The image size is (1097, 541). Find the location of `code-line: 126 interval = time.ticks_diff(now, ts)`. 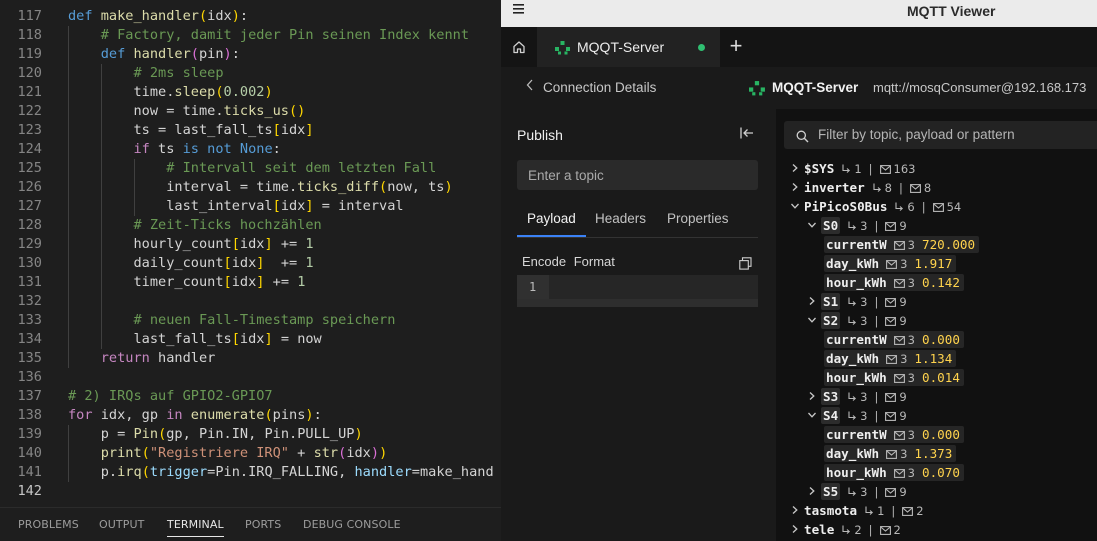

code-line: 126 interval = time.ticks_diff(now, ts) is located at coordinates (250, 187).